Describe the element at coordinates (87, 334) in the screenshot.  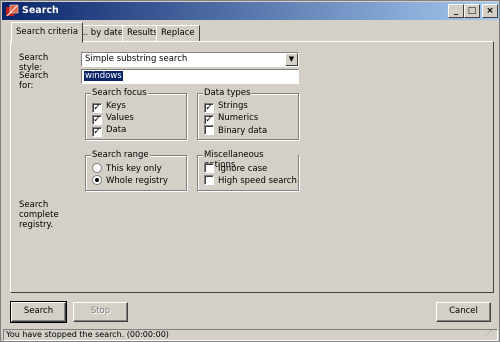
I see `status-text: You have stopped the search. (00:00:00)` at that location.